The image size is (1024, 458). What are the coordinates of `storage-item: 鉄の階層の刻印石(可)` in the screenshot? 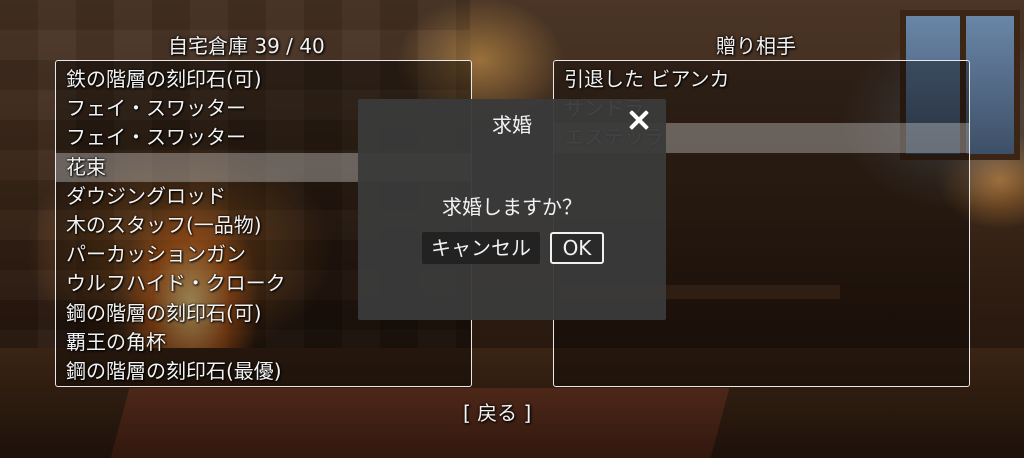 It's located at (263, 79).